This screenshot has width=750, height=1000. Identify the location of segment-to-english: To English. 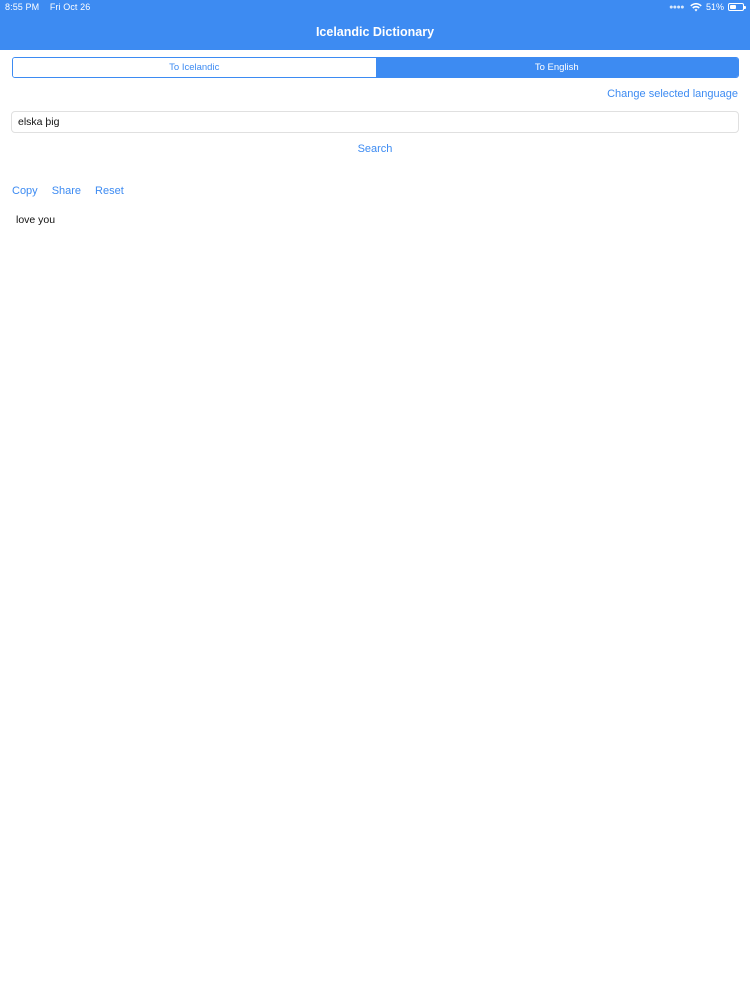
(556, 67).